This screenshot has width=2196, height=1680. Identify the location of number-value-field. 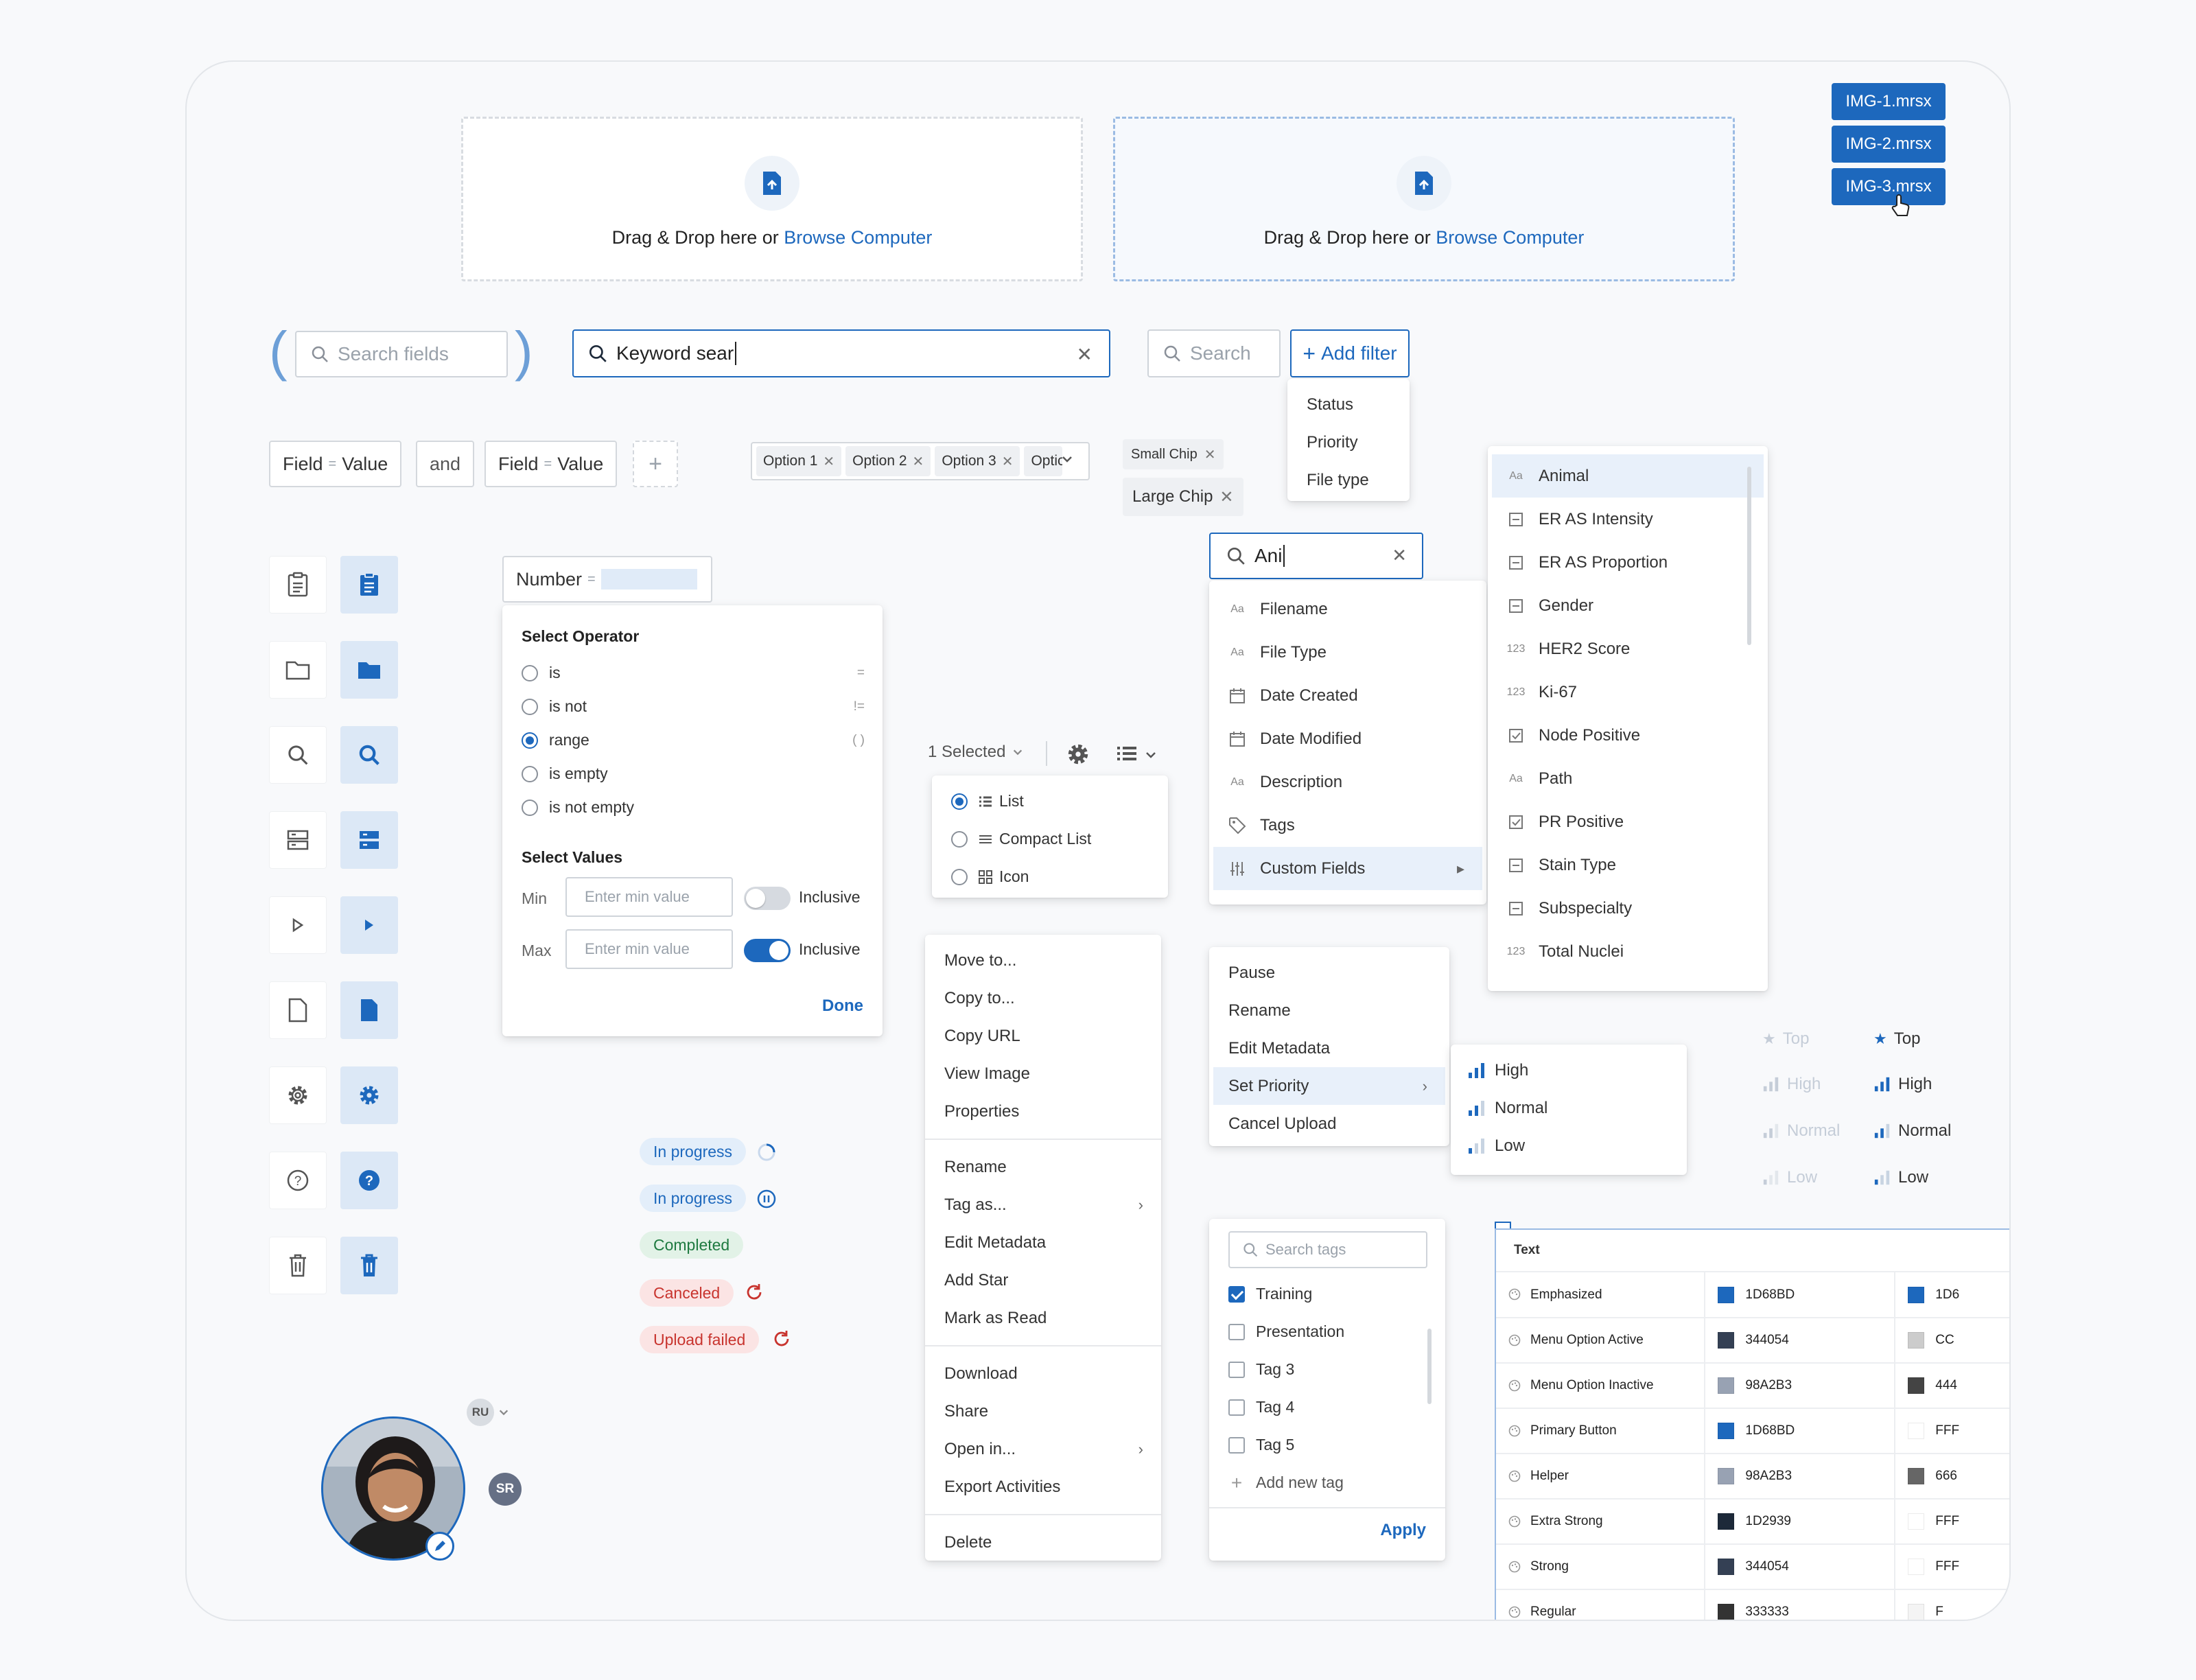
(648, 579).